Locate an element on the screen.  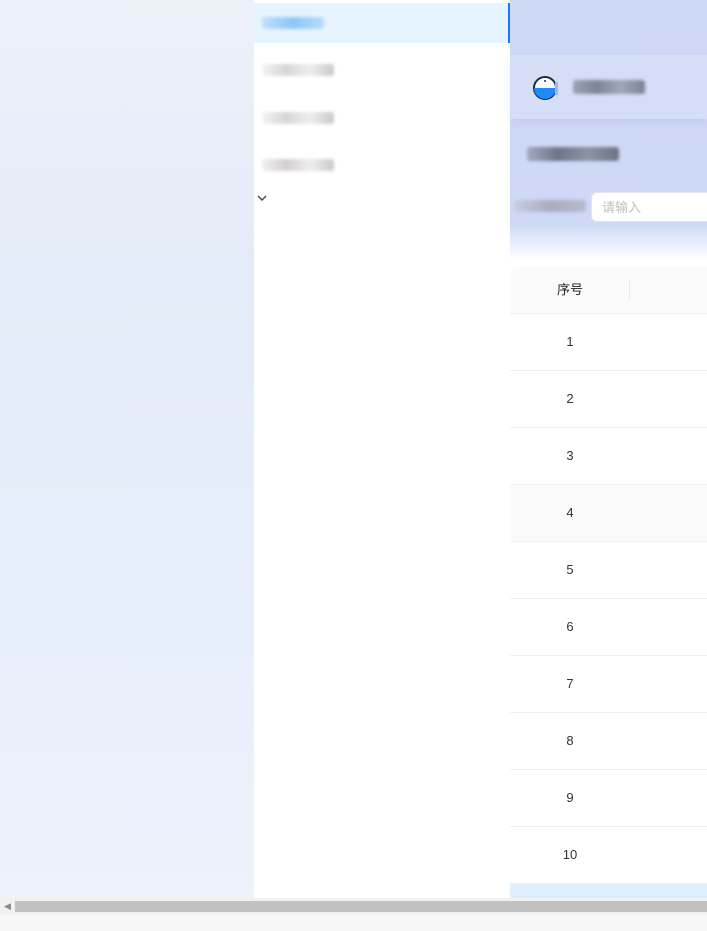
horizontal-scrollbar: ◀ is located at coordinates (353, 906).